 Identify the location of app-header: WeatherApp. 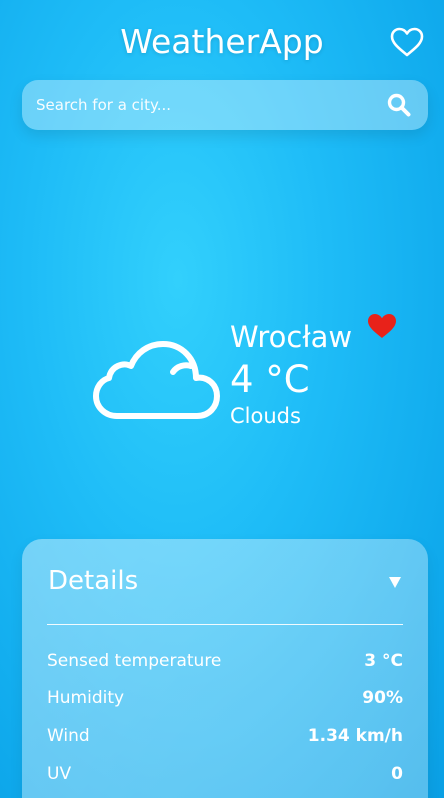
(222, 40).